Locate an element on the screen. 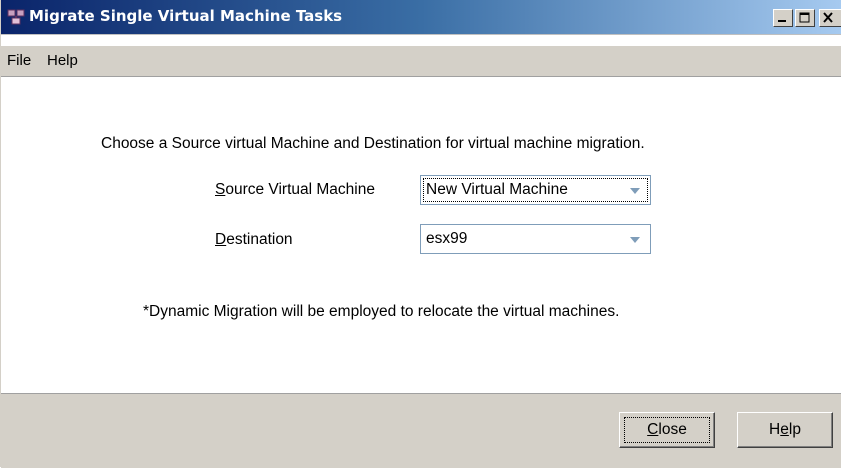 This screenshot has width=841, height=468. help-button-prefix: H is located at coordinates (775, 429).